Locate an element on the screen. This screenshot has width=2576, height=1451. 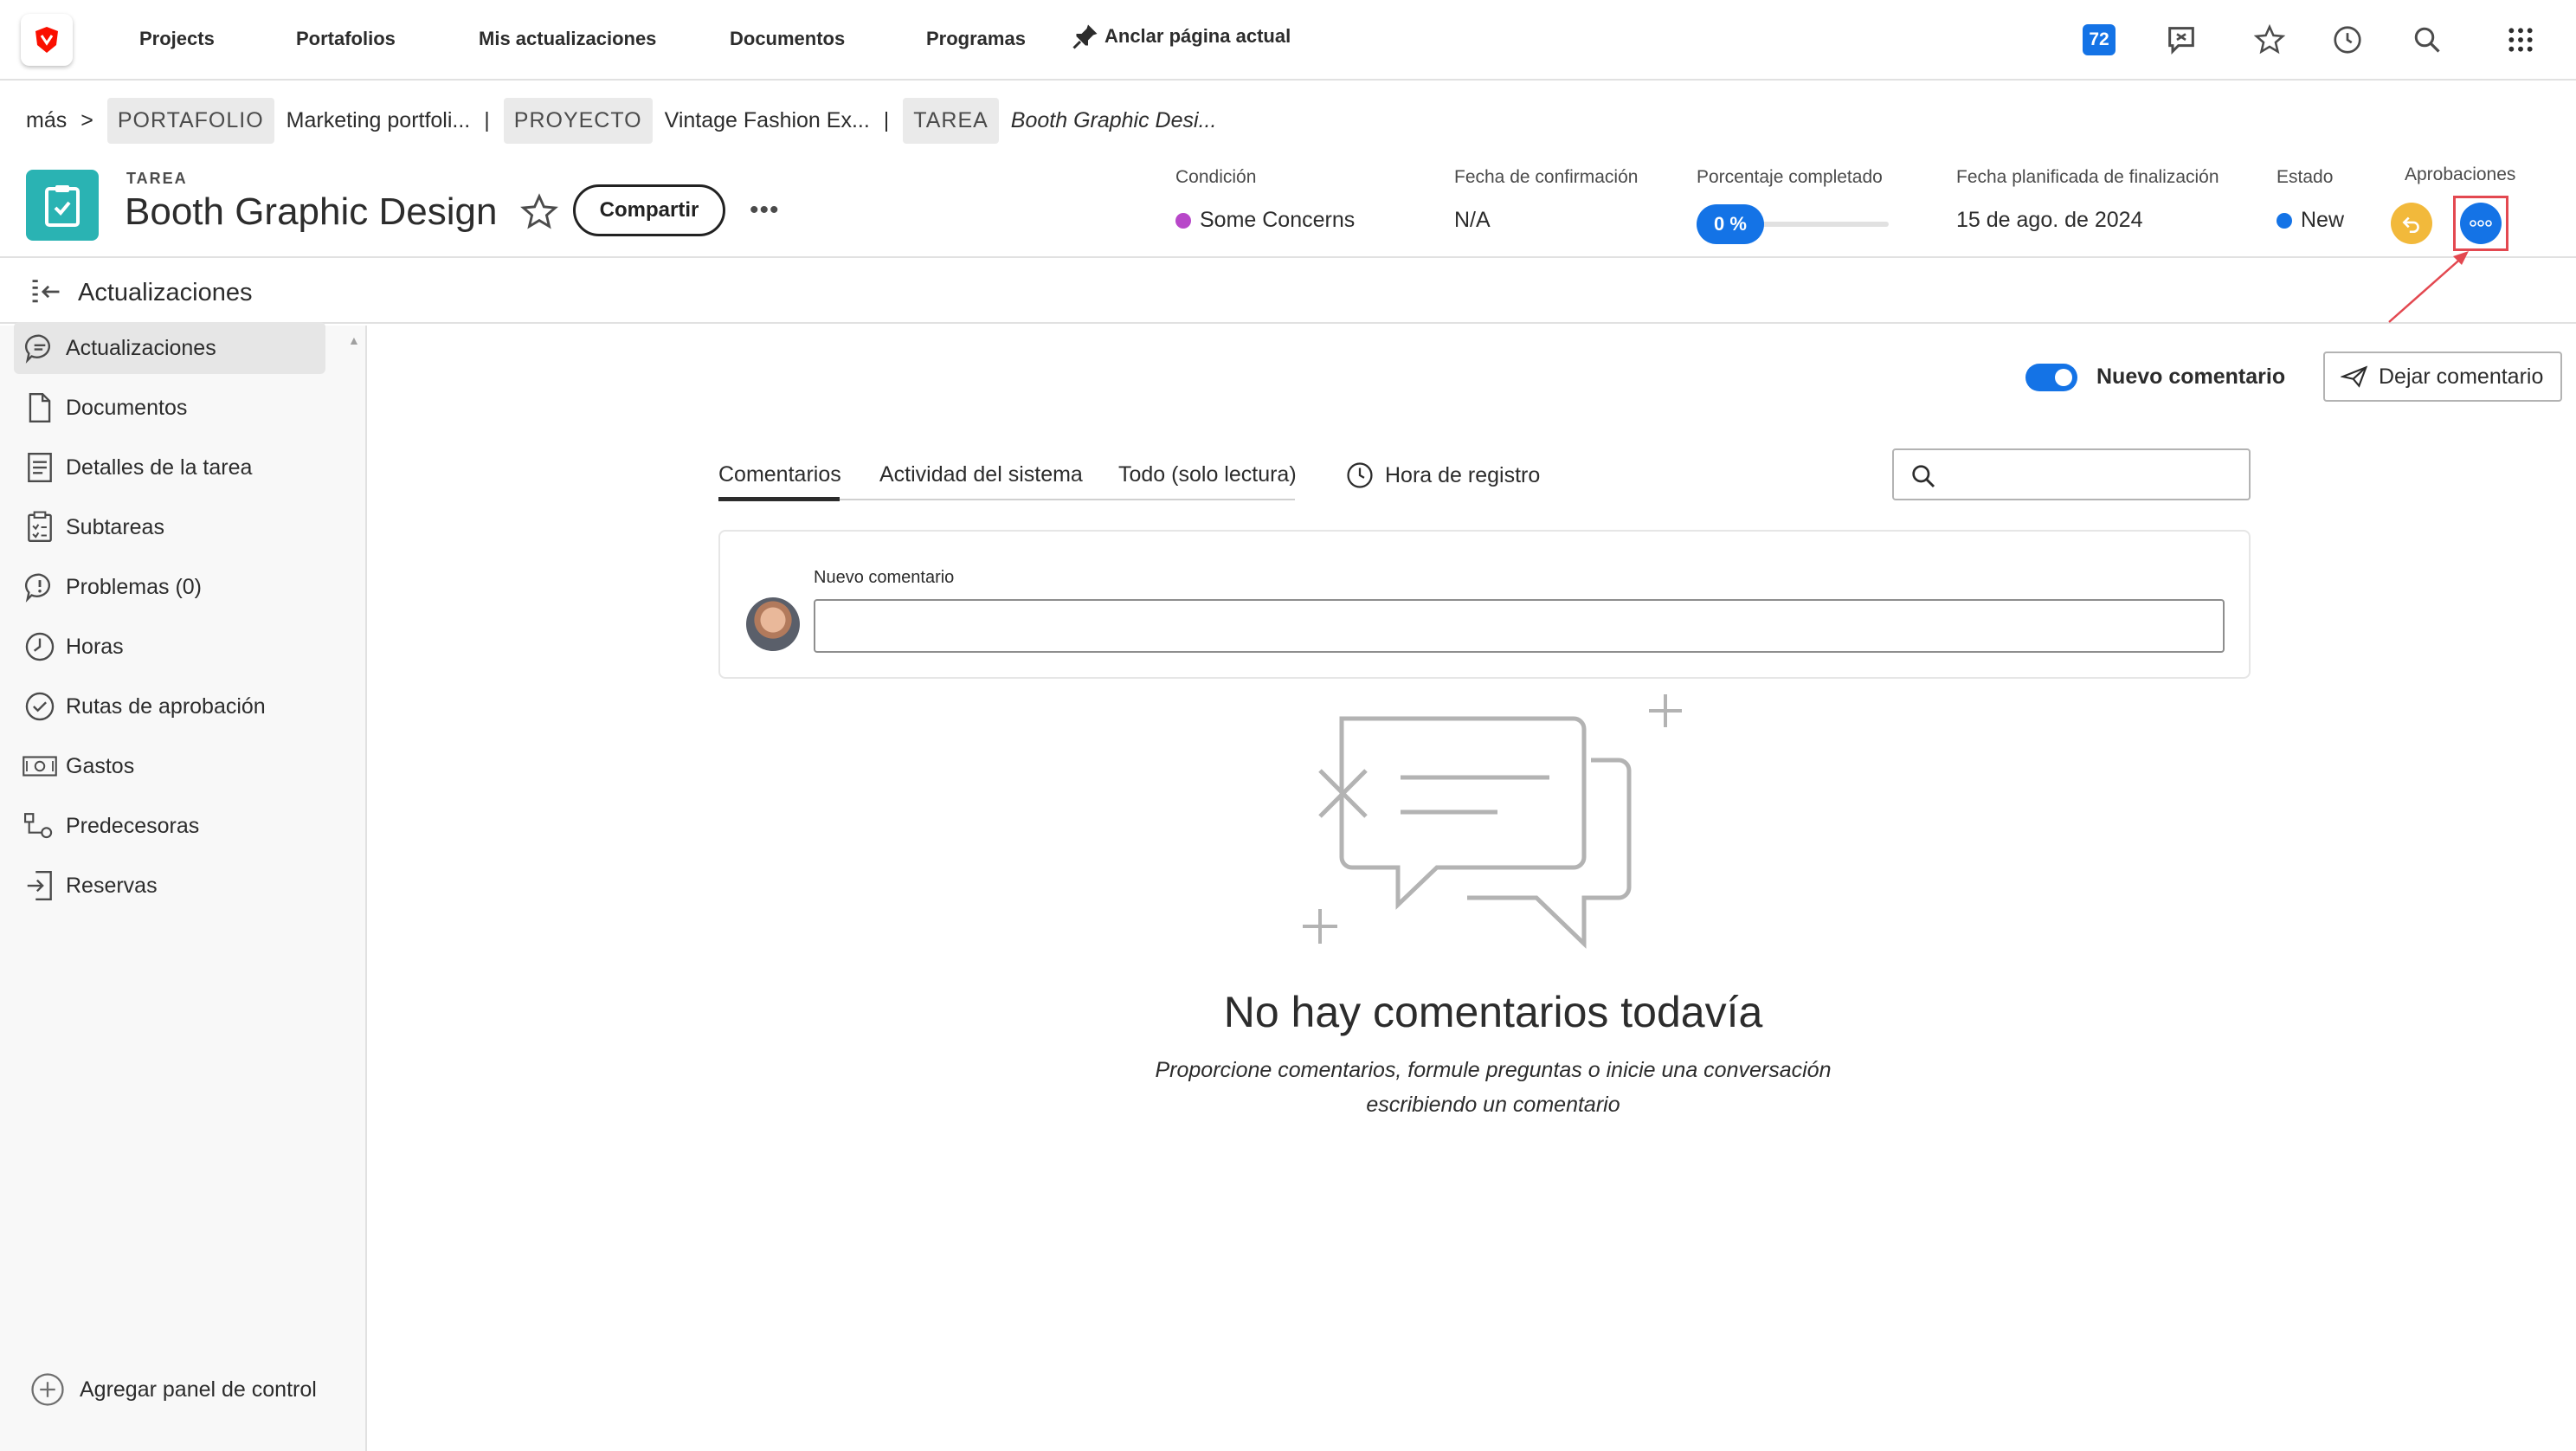
sidebar-item-label: Gastos is located at coordinates (100, 765).